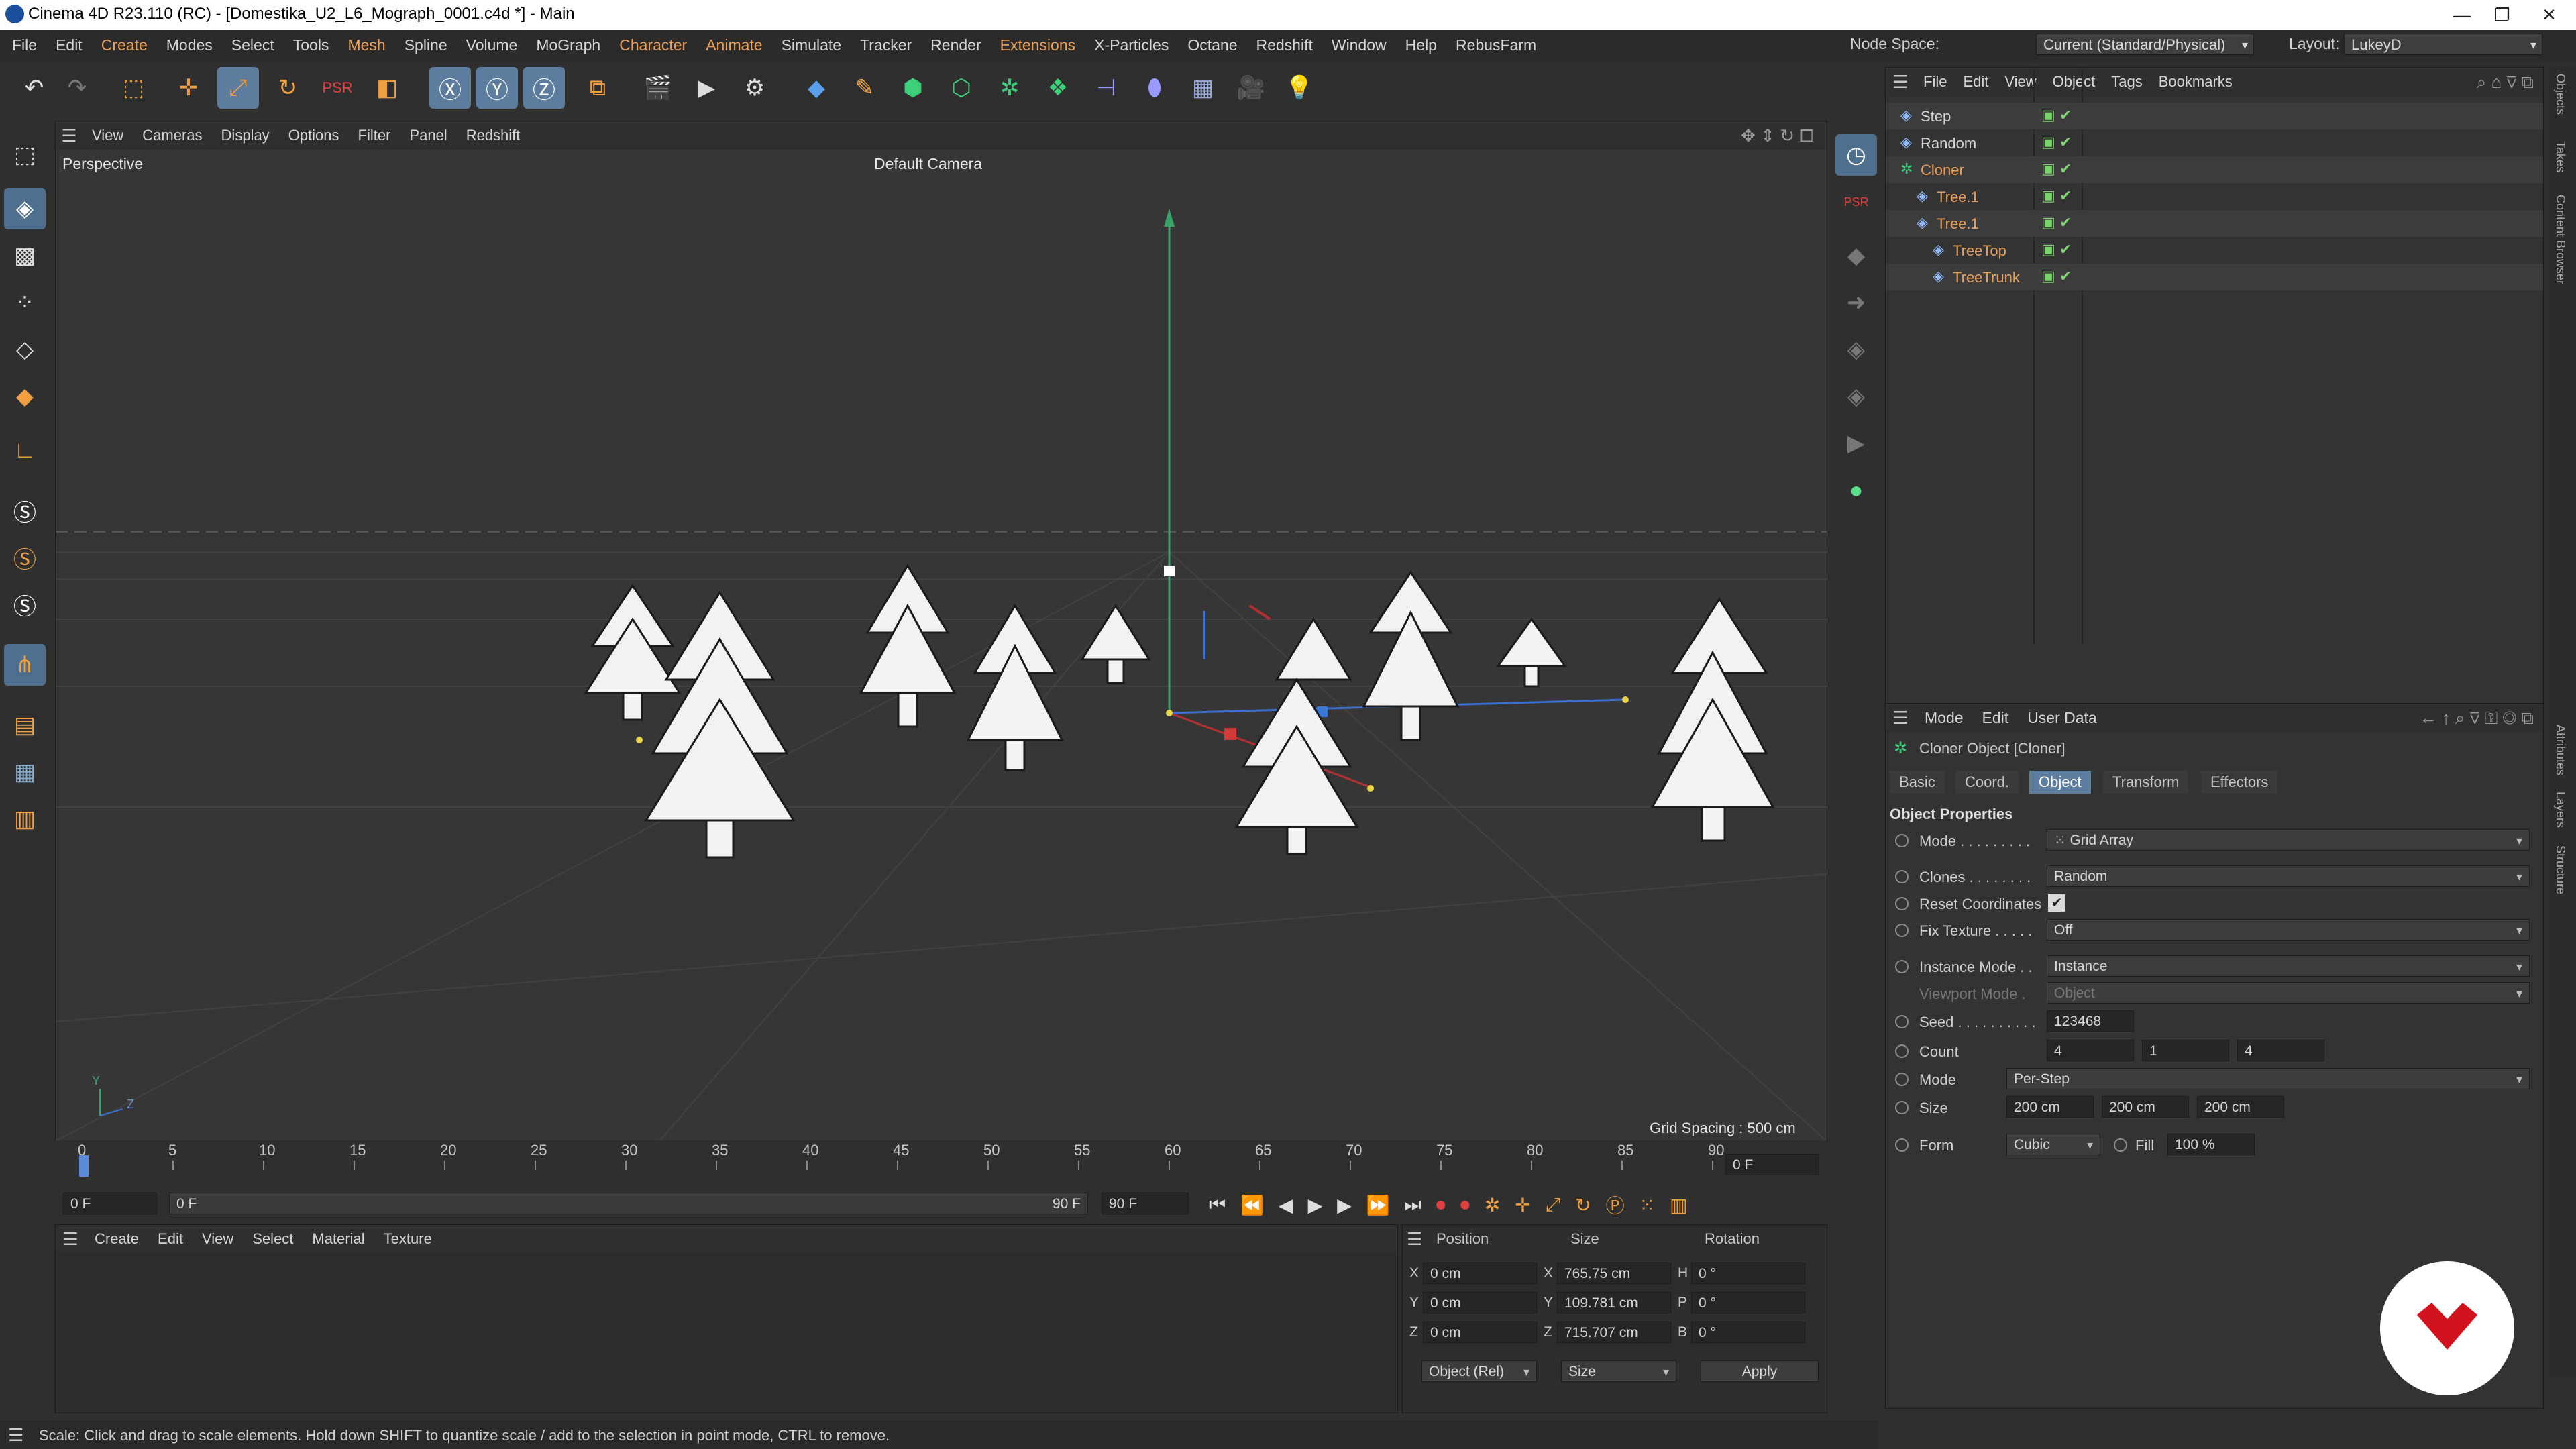 The image size is (2576, 1449). Describe the element at coordinates (1492, 1205) in the screenshot. I see `keyframe-selection-icon: ✲` at that location.